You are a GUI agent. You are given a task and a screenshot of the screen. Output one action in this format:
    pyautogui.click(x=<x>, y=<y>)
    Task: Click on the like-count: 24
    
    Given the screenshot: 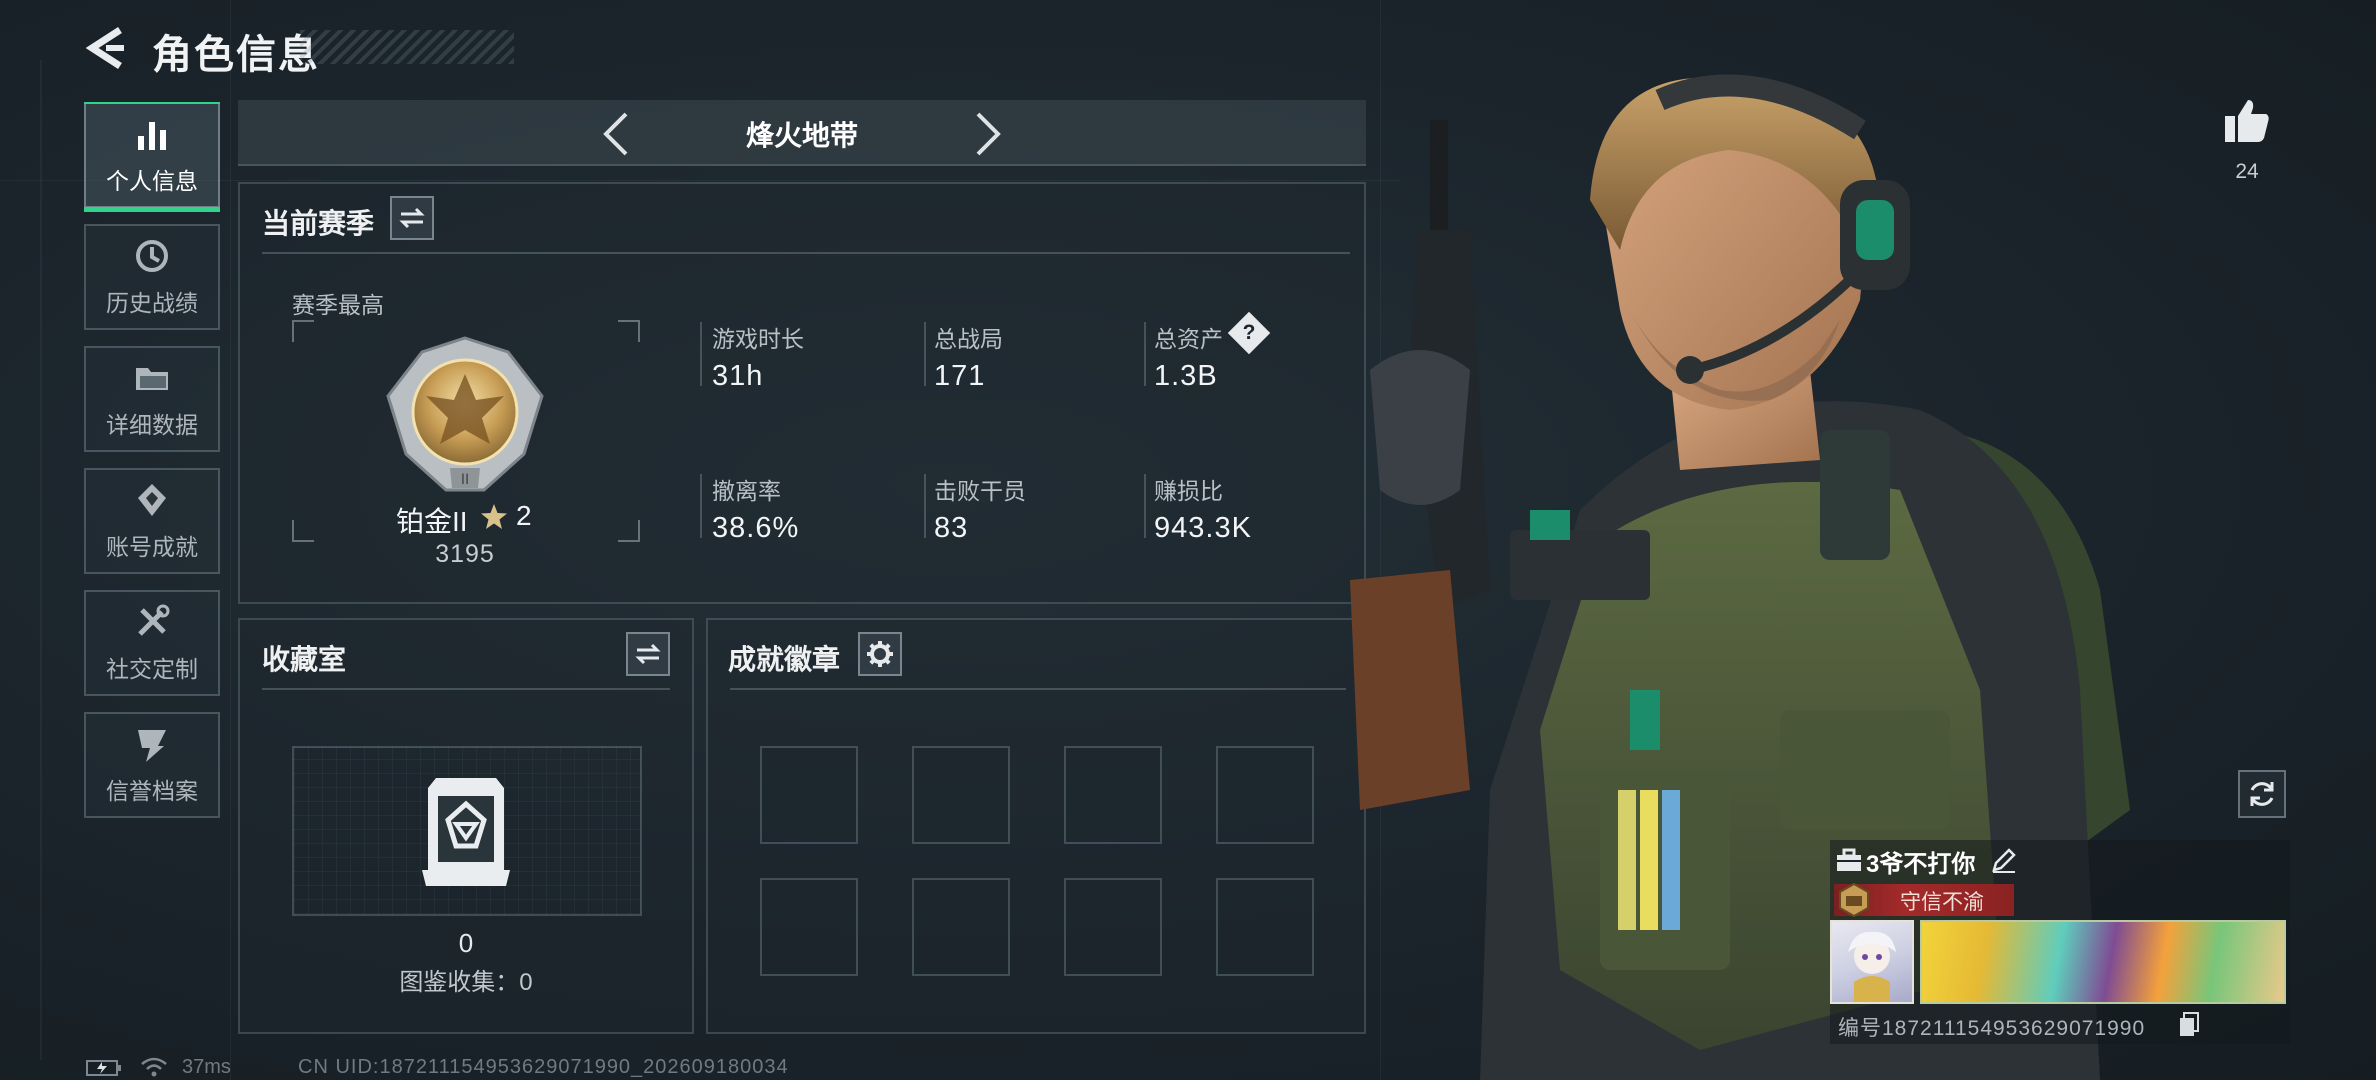 What is the action you would take?
    pyautogui.click(x=2247, y=171)
    